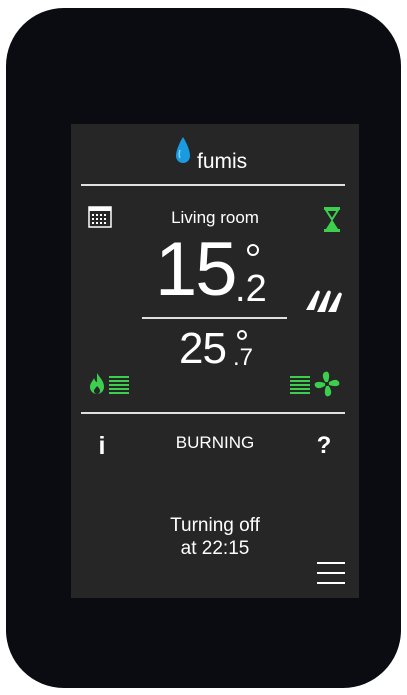 The width and height of the screenshot is (407, 695). Describe the element at coordinates (331, 574) in the screenshot. I see `menu-icon` at that location.